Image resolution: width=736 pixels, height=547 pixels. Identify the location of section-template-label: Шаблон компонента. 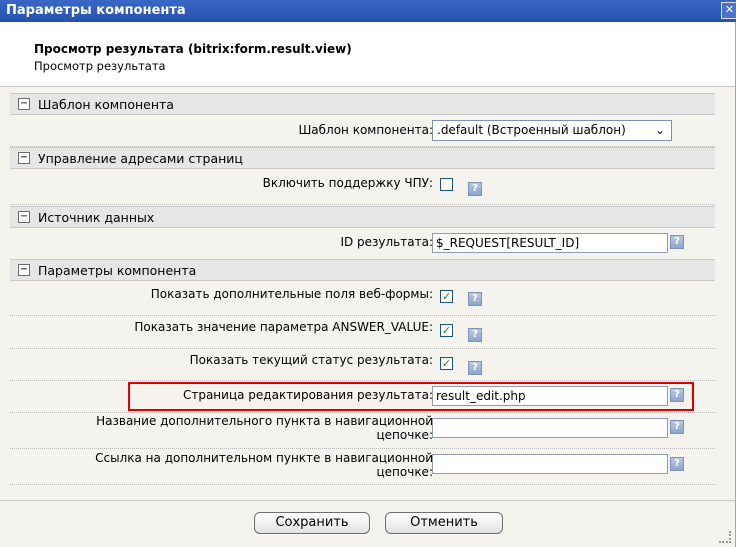
(106, 104).